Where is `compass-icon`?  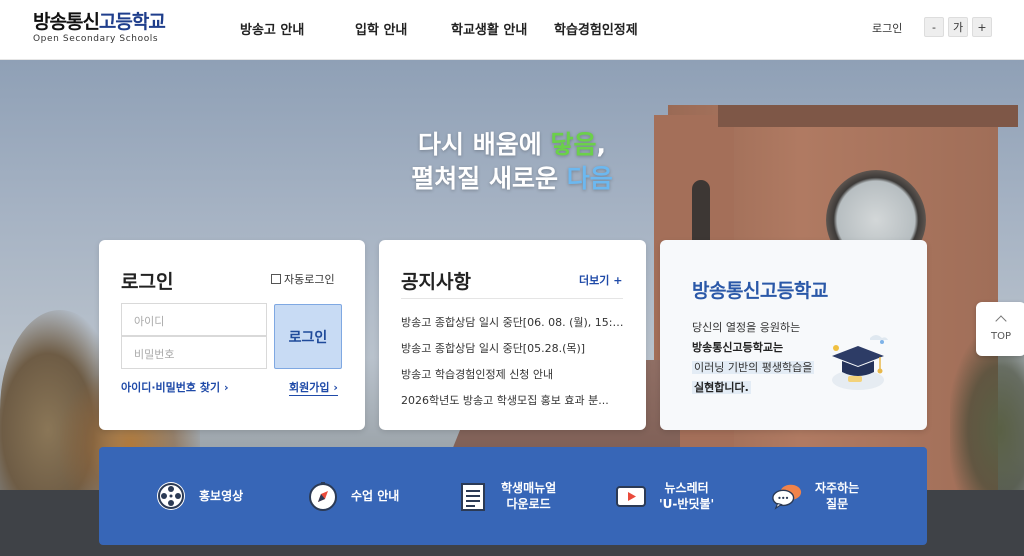 compass-icon is located at coordinates (323, 496).